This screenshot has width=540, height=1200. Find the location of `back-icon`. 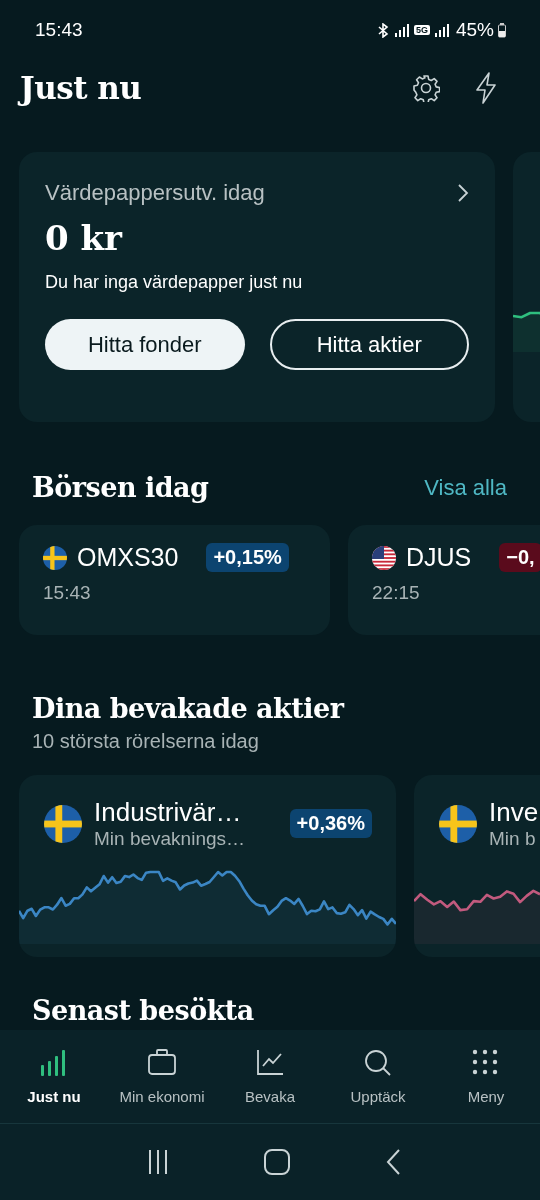

back-icon is located at coordinates (394, 1162).